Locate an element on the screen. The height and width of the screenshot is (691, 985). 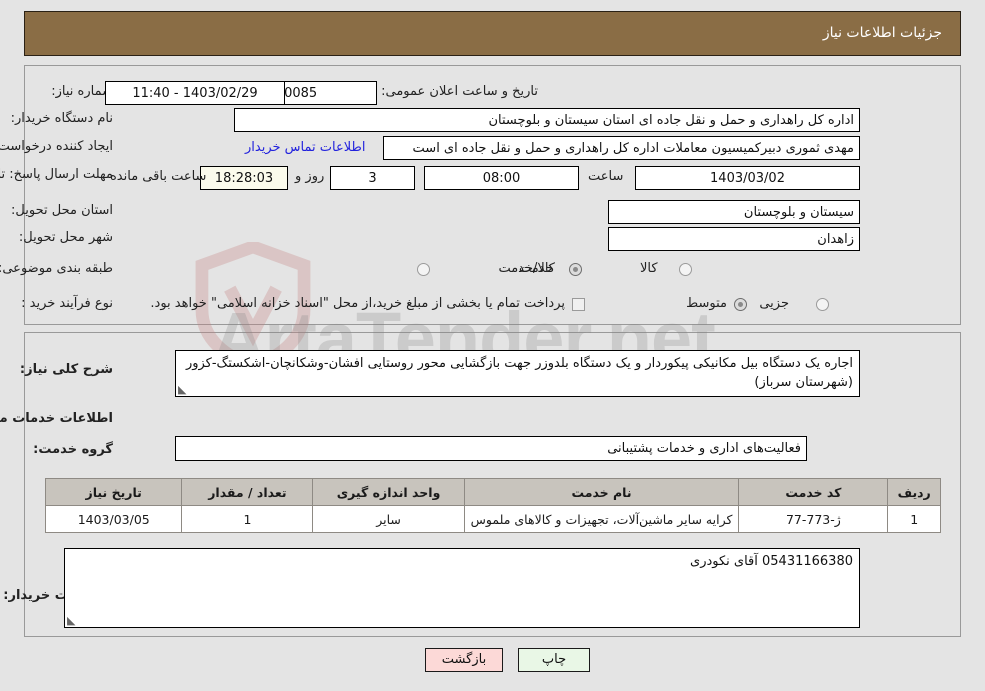
need-summary-label: شرح کلی نیاز: is located at coordinates (66, 369).